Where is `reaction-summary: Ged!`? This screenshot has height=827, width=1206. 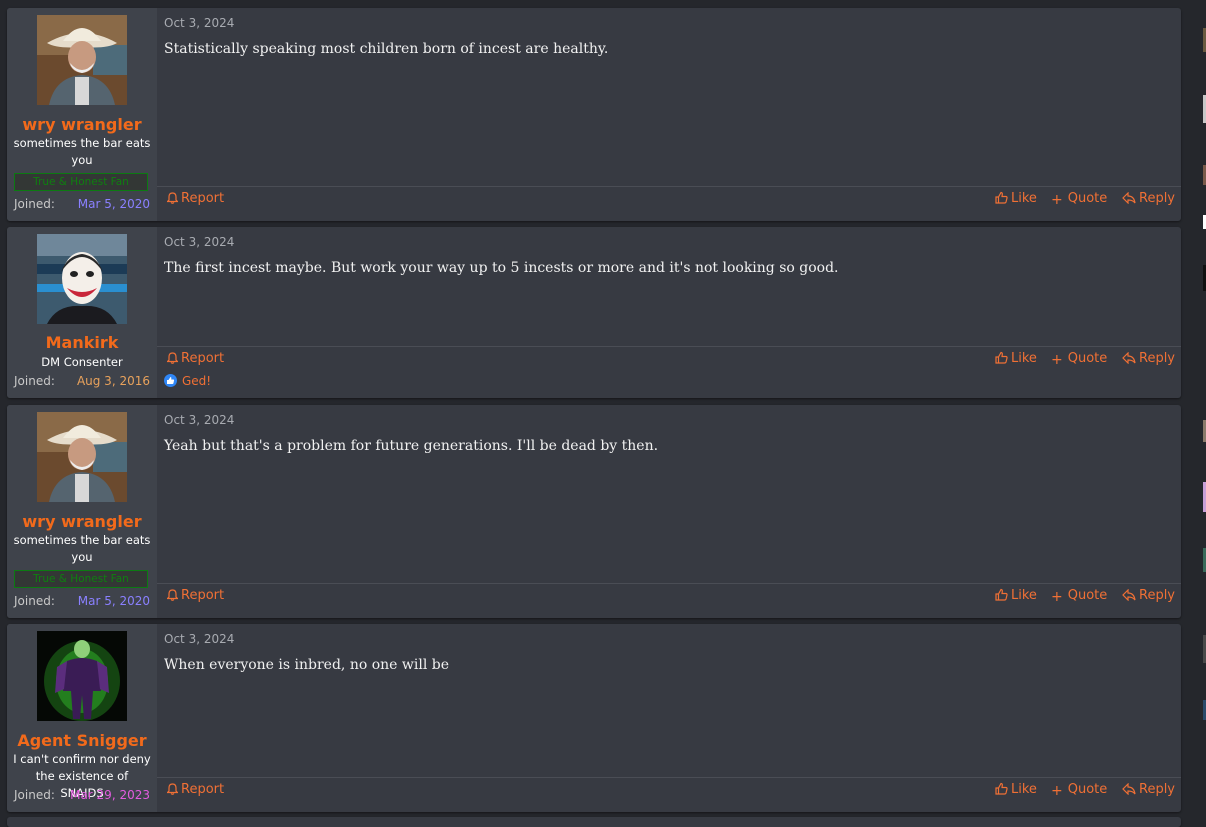 reaction-summary: Ged! is located at coordinates (187, 381).